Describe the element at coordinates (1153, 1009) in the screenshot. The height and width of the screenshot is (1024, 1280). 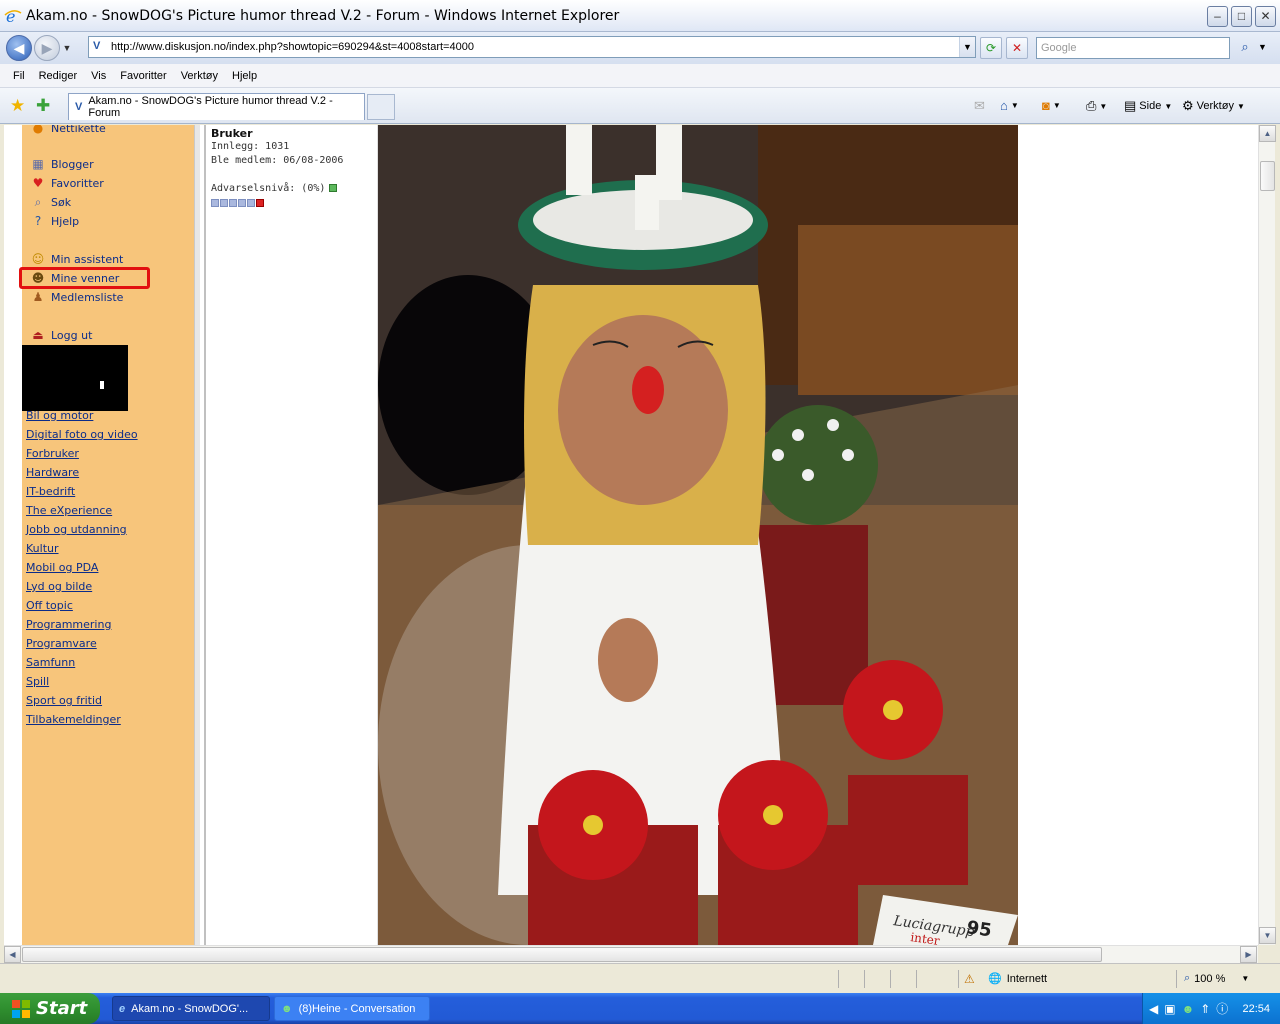
I see `tray-expand-icon: ◀` at that location.